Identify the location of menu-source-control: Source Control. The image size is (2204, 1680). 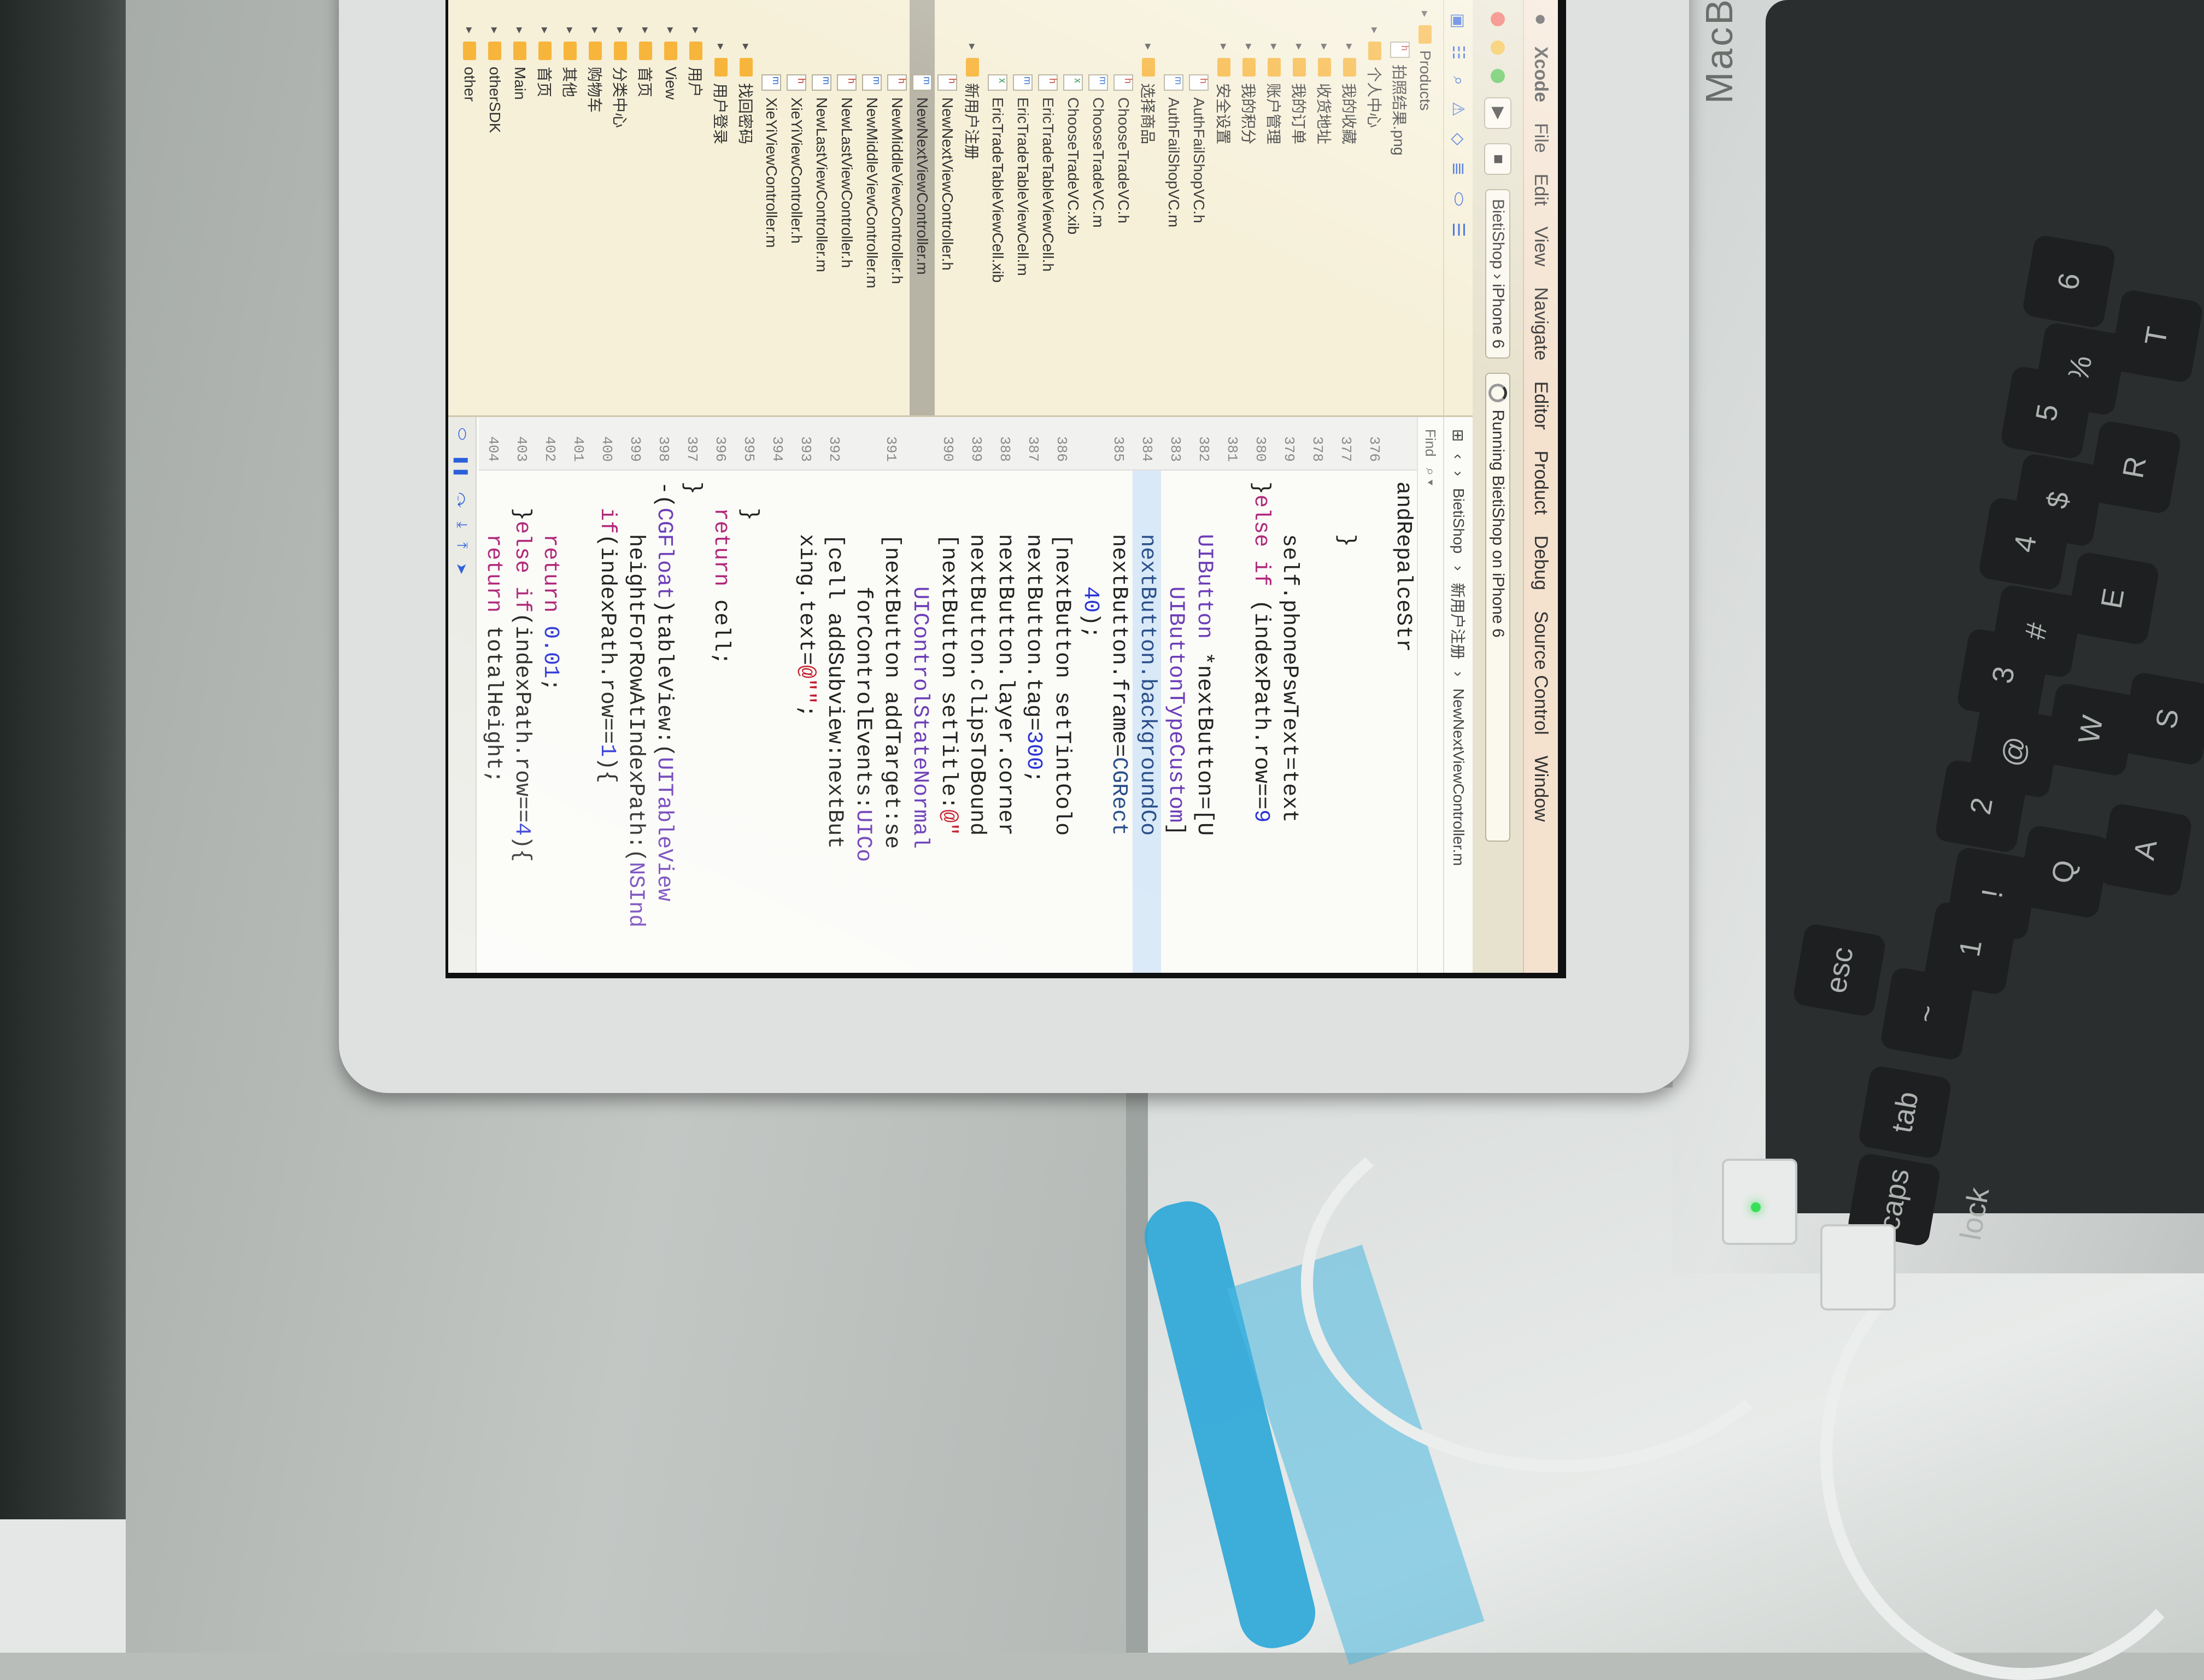
(1541, 673).